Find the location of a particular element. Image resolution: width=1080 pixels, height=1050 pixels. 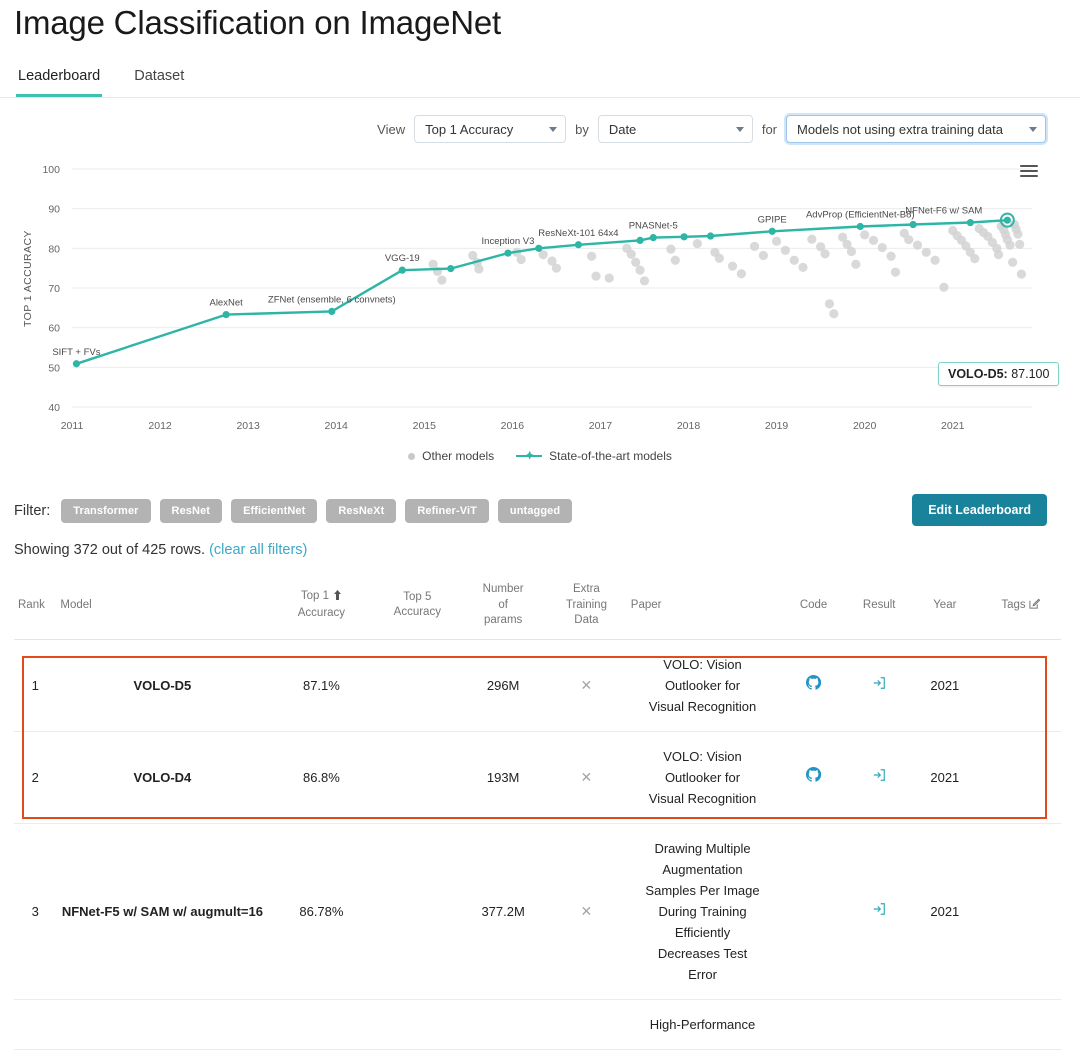

filter-chip-untagged: untagged is located at coordinates (535, 511).